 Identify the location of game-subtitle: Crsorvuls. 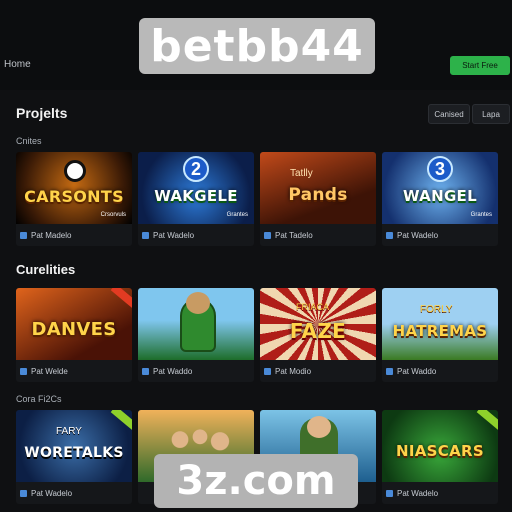
(113, 215).